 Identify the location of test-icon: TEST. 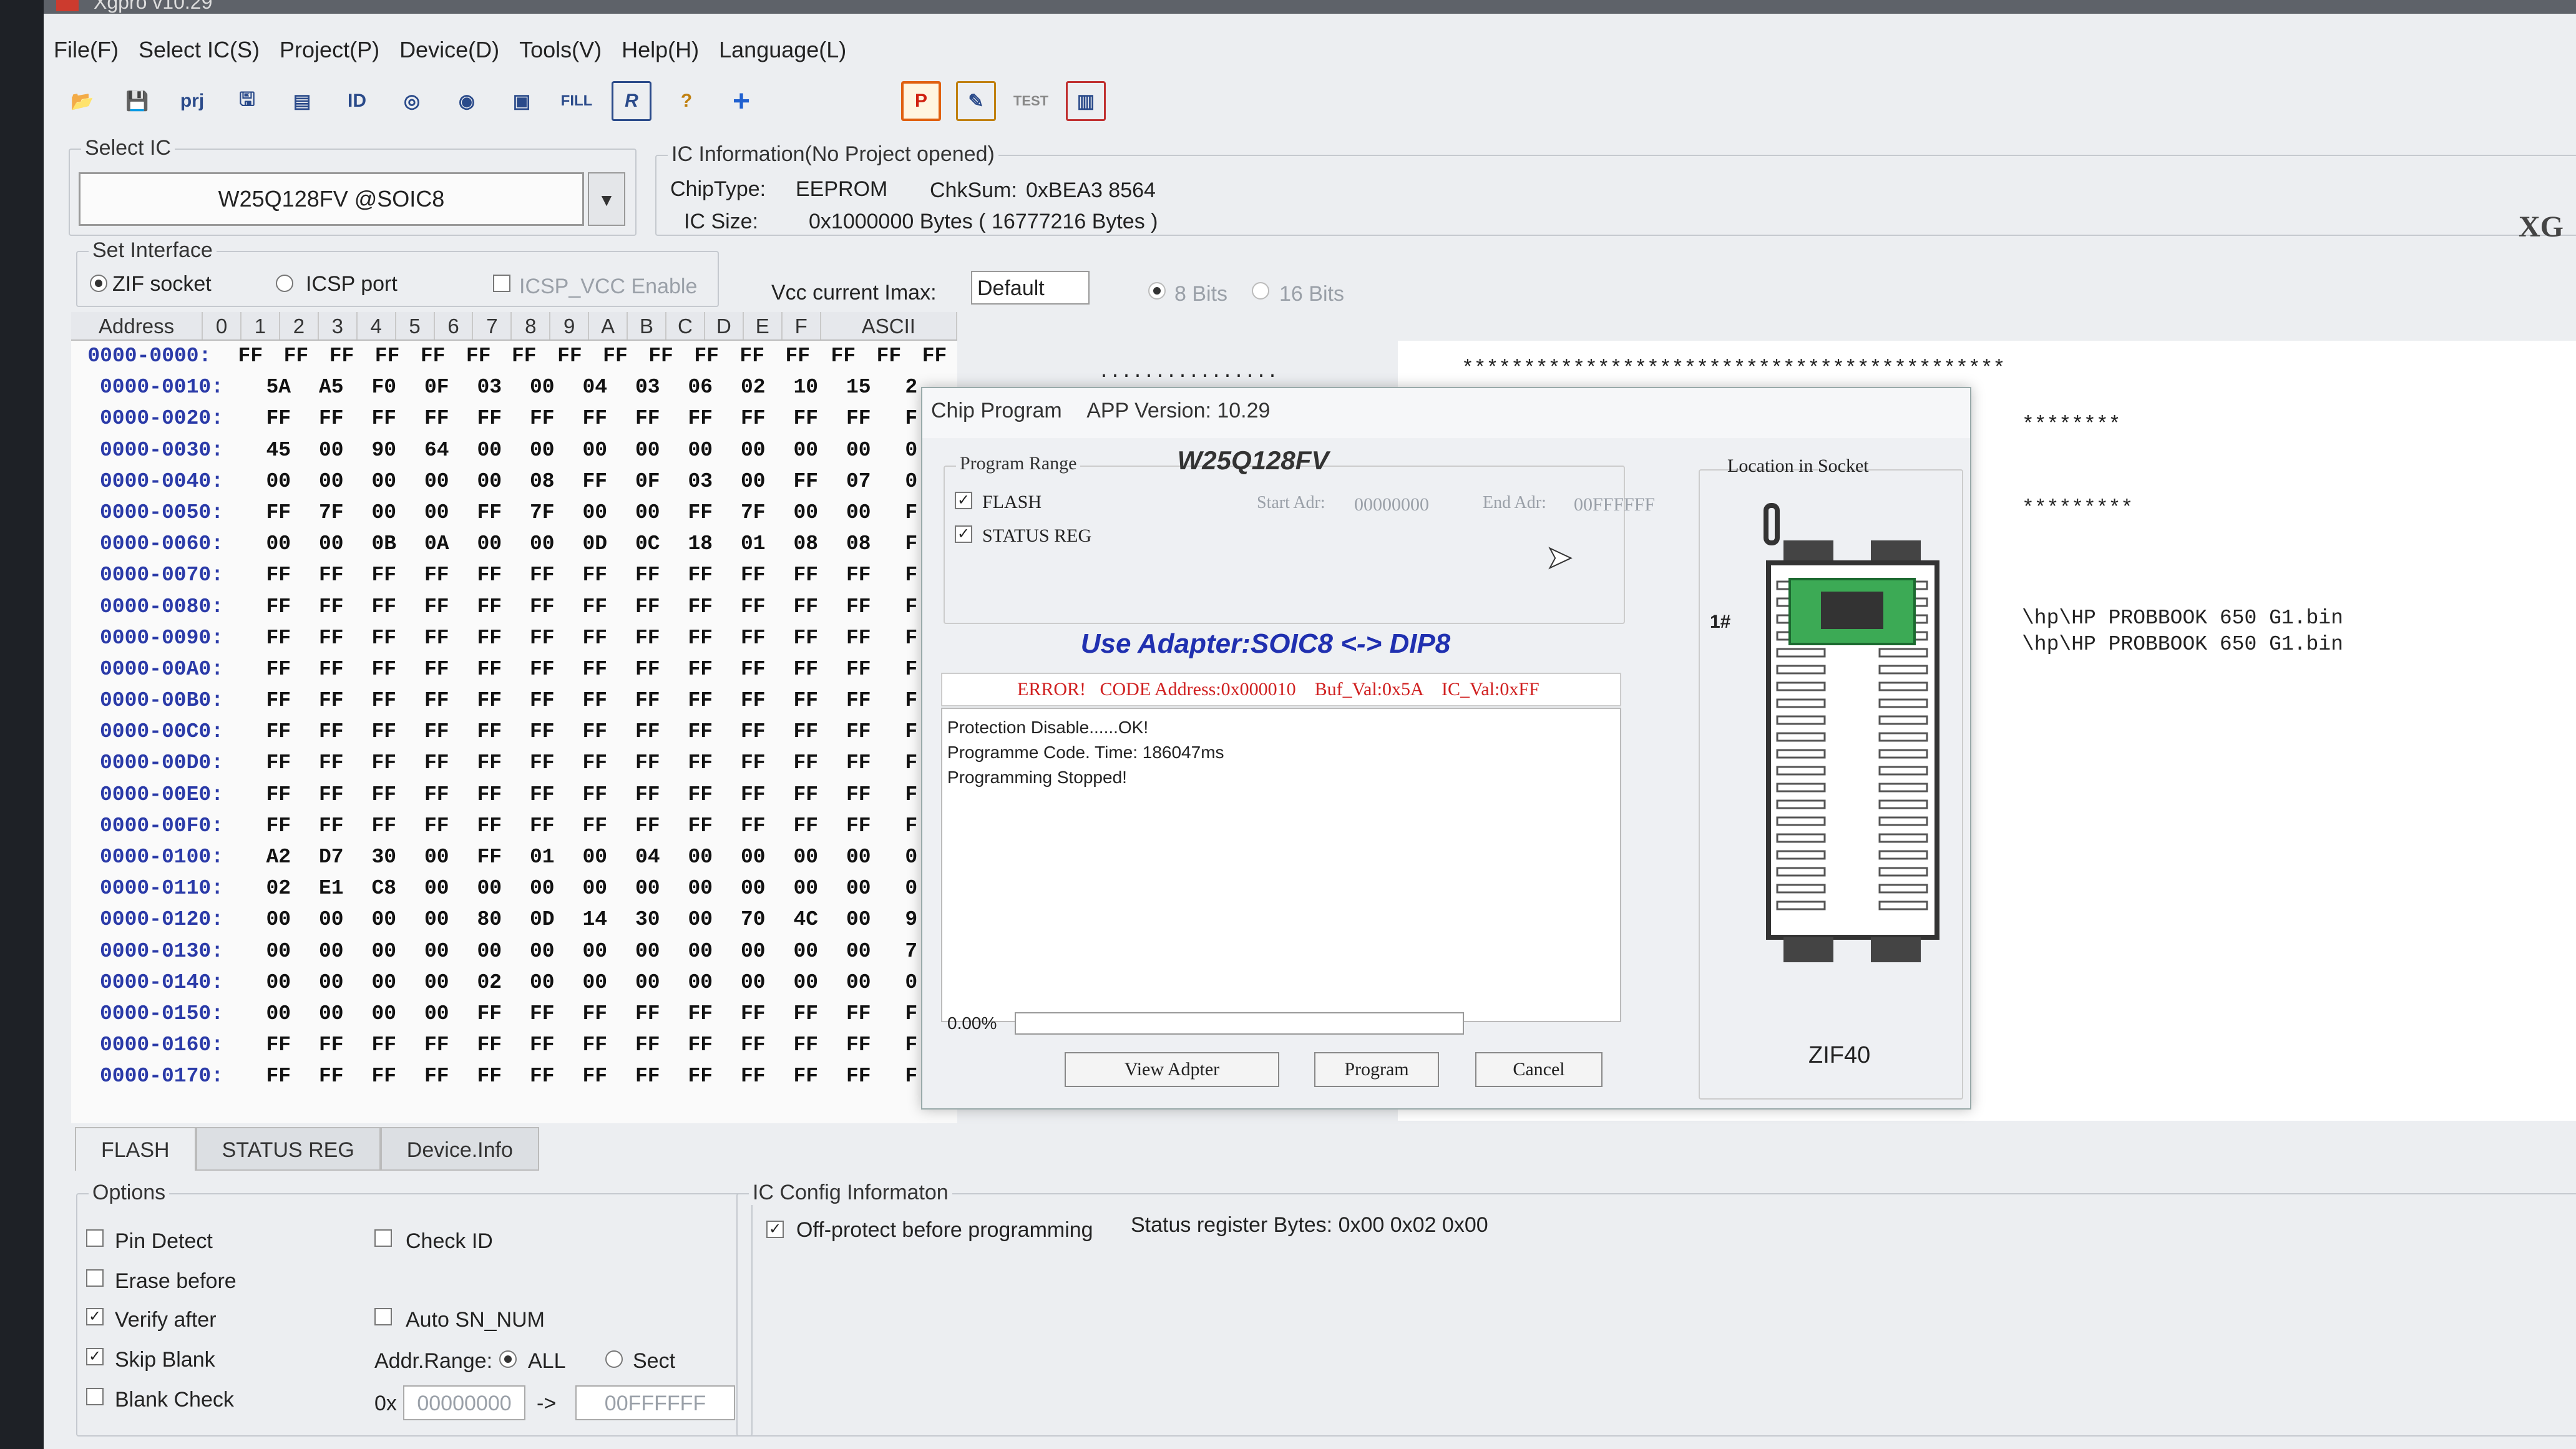
(1031, 101).